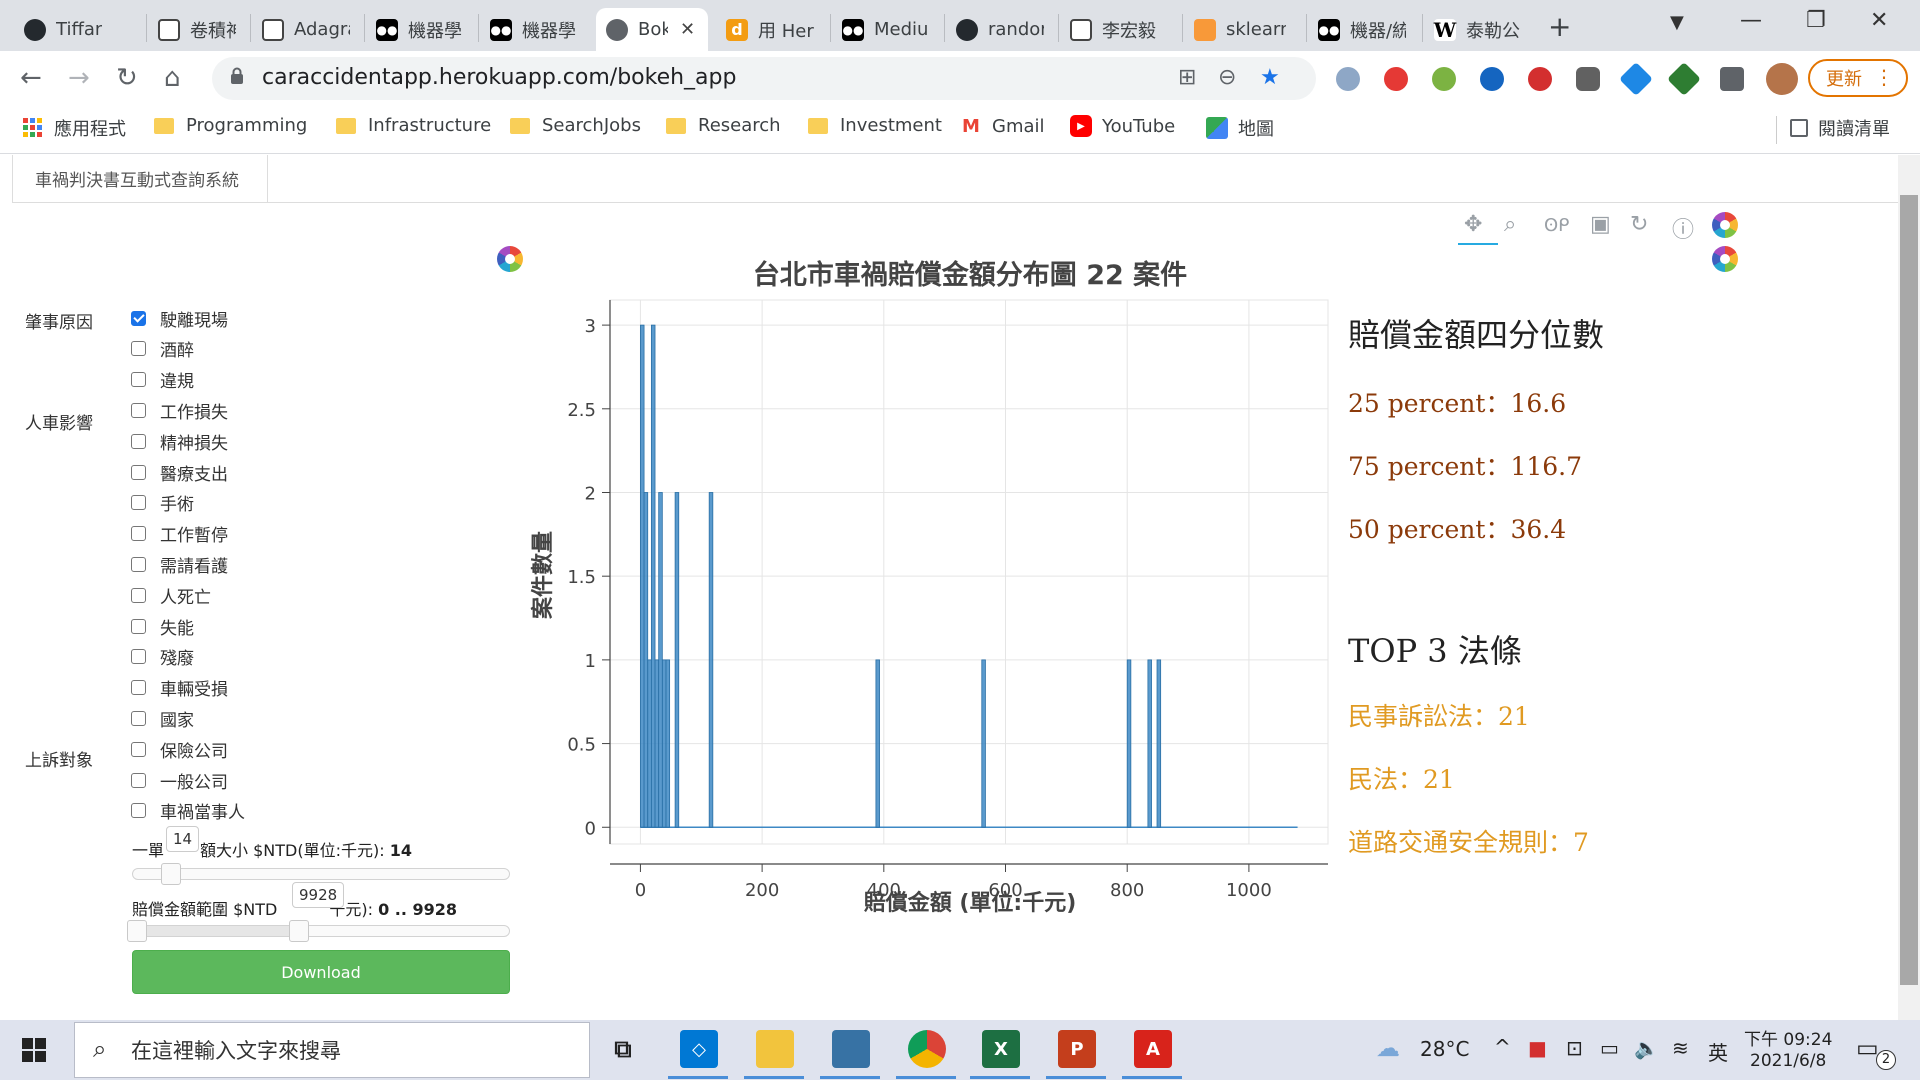 The image size is (1920, 1080). What do you see at coordinates (179, 410) in the screenshot?
I see `checkbox-row: 工作損失` at bounding box center [179, 410].